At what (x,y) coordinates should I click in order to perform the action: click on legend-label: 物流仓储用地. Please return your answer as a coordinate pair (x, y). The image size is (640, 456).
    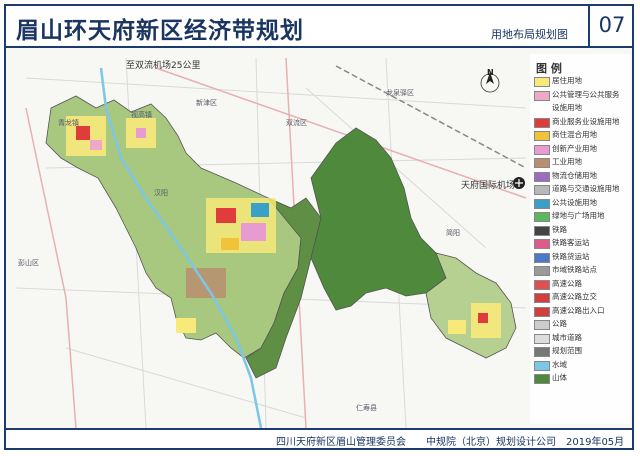
    Looking at the image, I should click on (574, 176).